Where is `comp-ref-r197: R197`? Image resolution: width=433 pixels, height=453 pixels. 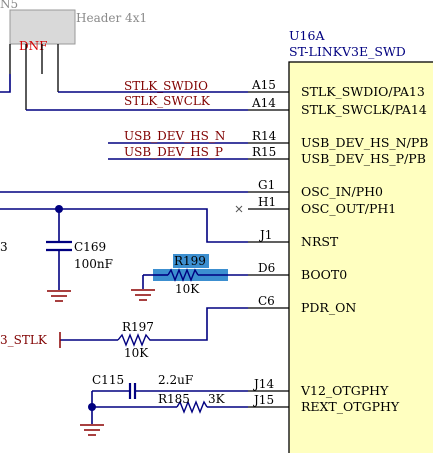 comp-ref-r197: R197 is located at coordinates (138, 327).